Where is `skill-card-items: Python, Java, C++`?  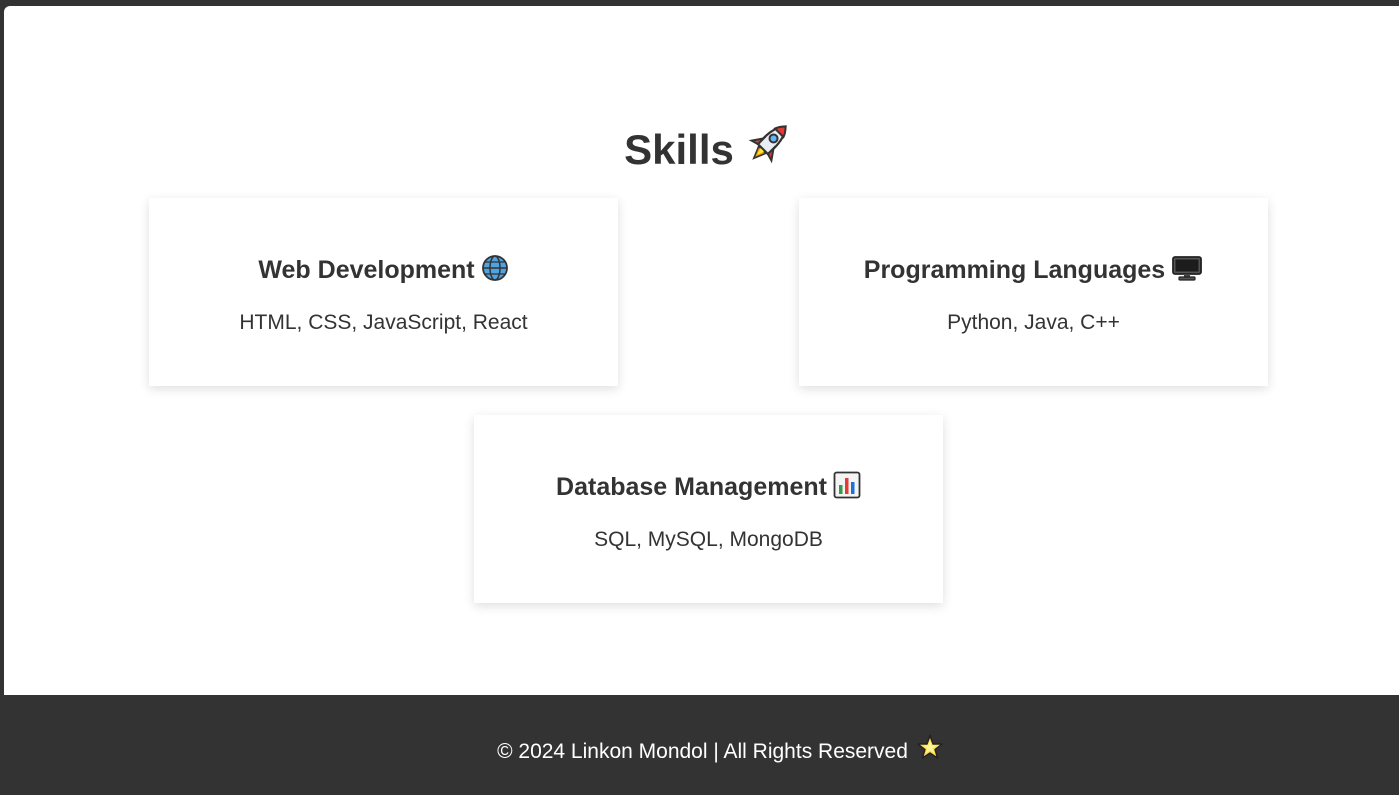
skill-card-items: Python, Java, C++ is located at coordinates (1033, 322).